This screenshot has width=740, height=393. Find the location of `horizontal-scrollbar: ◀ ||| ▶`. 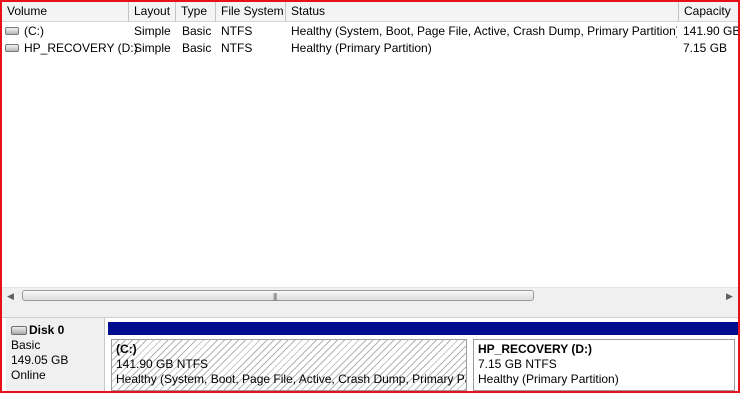

horizontal-scrollbar: ◀ ||| ▶ is located at coordinates (370, 295).